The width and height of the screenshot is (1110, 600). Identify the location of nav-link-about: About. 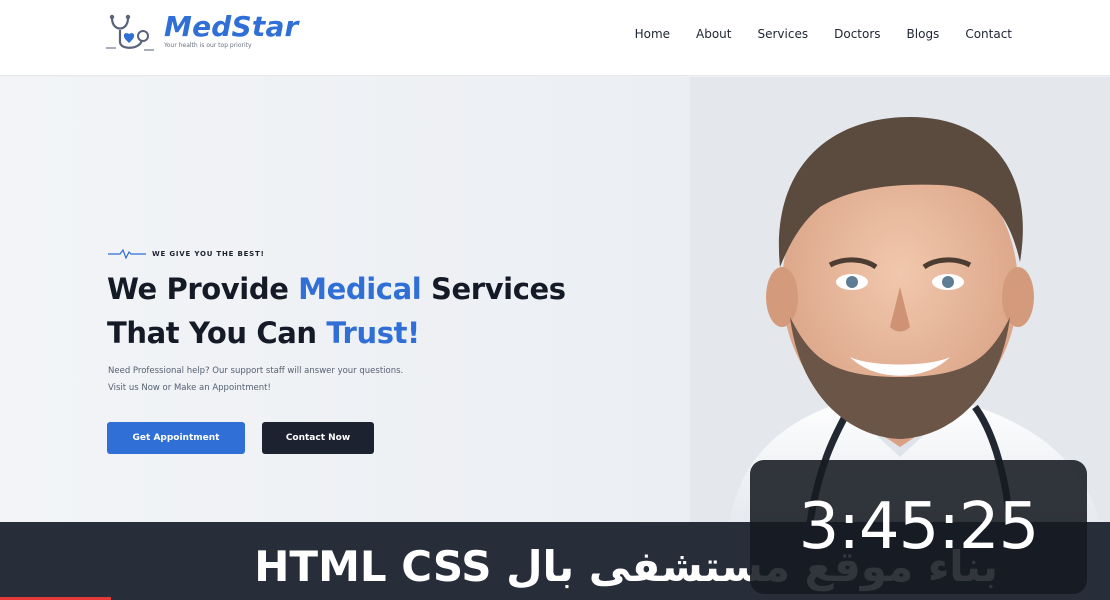
(713, 34).